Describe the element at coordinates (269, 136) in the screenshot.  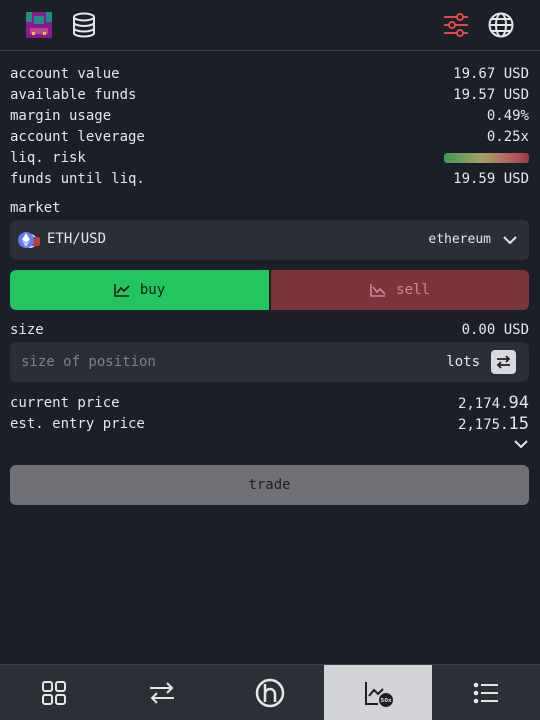
I see `account-leverage-row: account leverage 0.25x` at that location.